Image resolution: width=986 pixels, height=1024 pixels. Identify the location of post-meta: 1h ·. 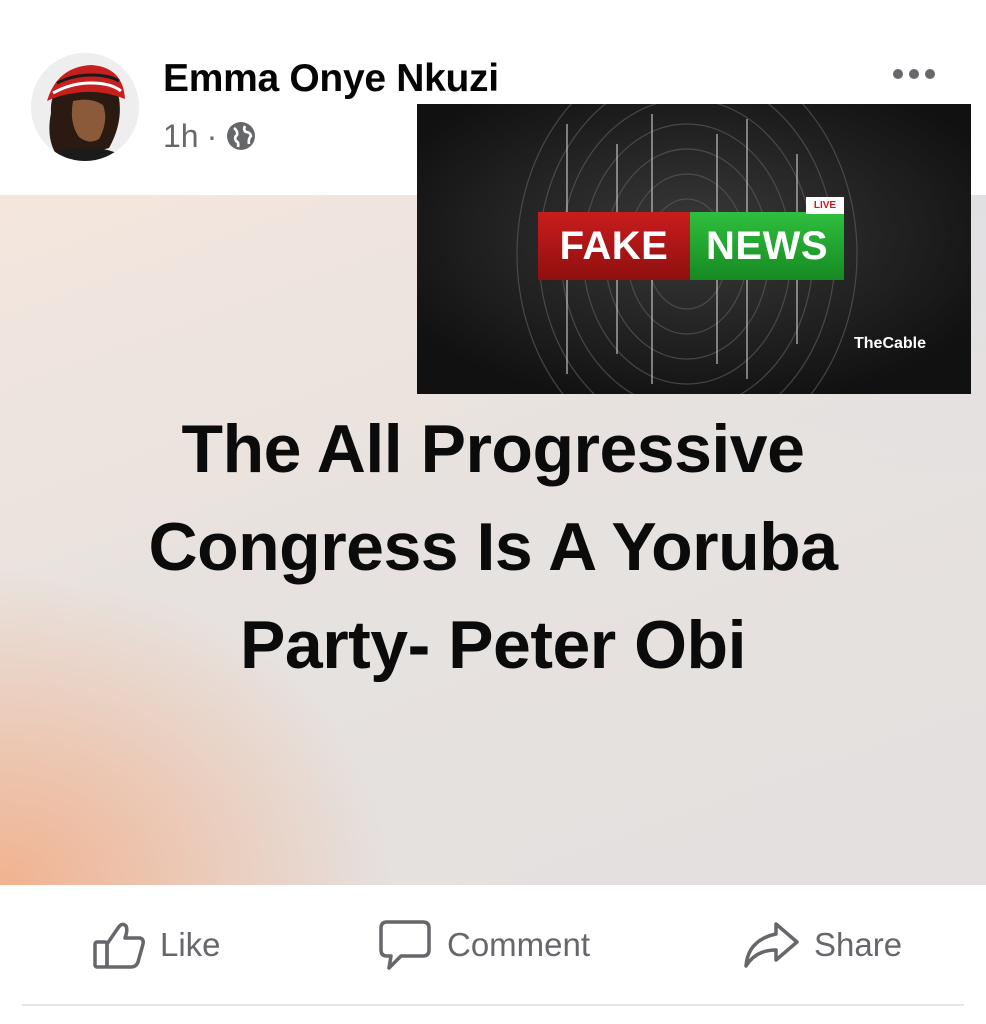
(210, 136).